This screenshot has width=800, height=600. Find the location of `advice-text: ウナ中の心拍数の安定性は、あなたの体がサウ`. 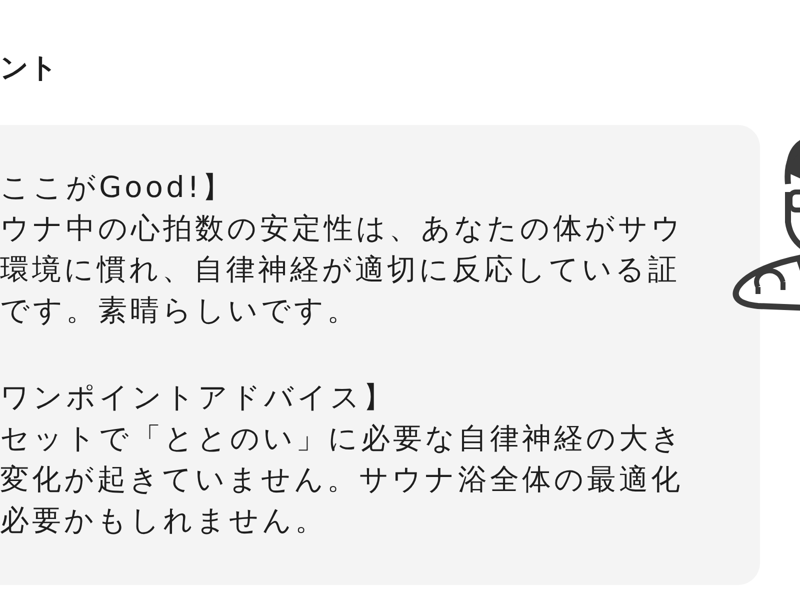

advice-text: ウナ中の心拍数の安定性は、あなたの体がサウ is located at coordinates (342, 228).